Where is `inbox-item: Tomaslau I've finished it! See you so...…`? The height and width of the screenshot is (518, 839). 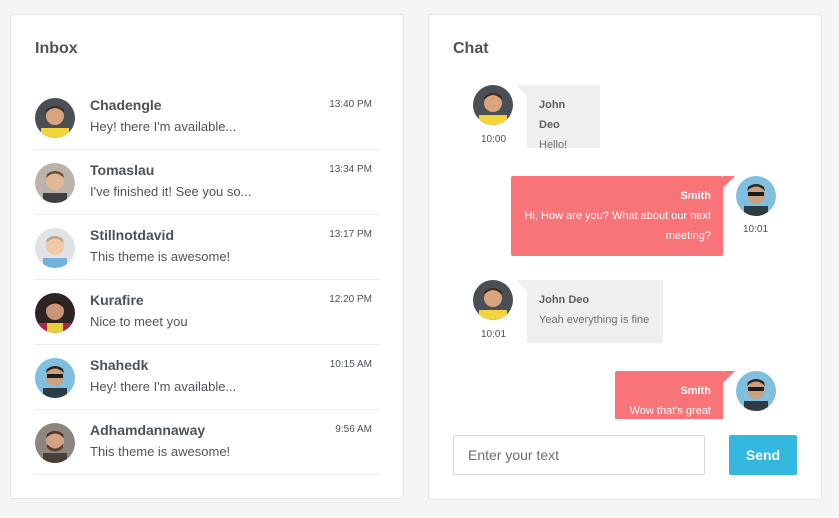 inbox-item: Tomaslau I've finished it! See you so...… is located at coordinates (207, 182).